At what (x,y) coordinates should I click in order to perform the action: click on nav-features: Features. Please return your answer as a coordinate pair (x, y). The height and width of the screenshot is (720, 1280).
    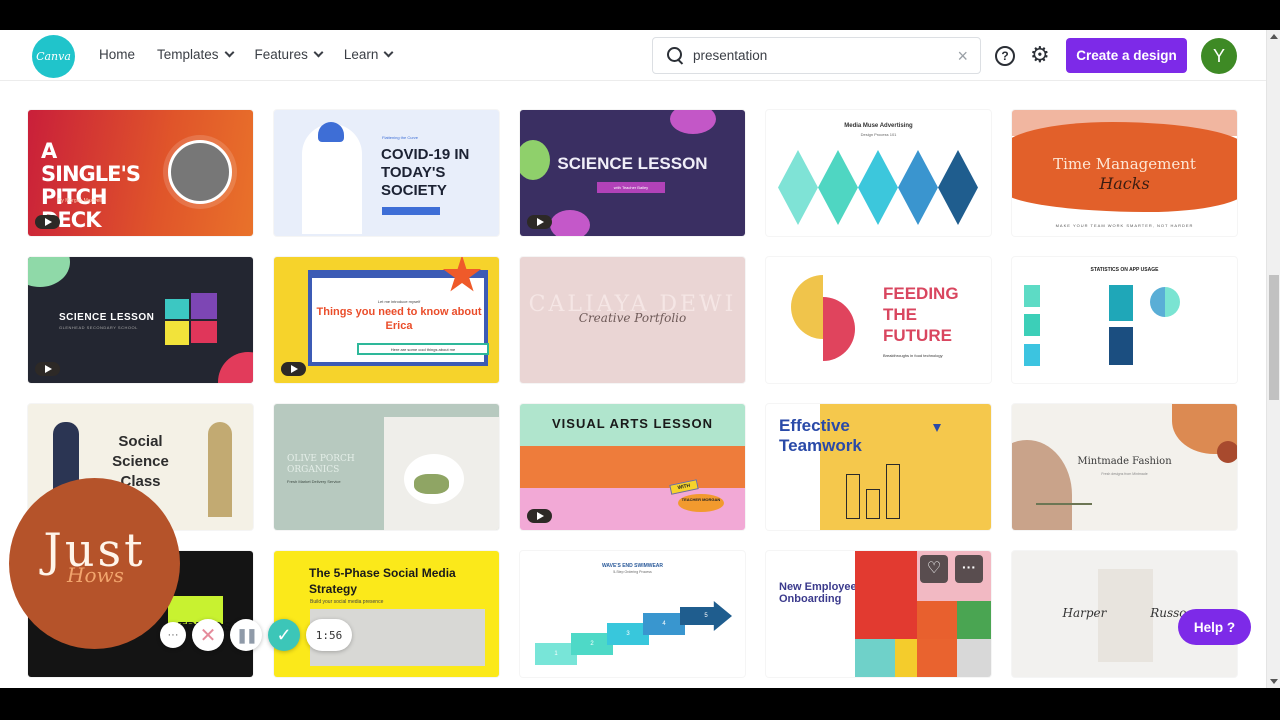
    Looking at the image, I should click on (289, 54).